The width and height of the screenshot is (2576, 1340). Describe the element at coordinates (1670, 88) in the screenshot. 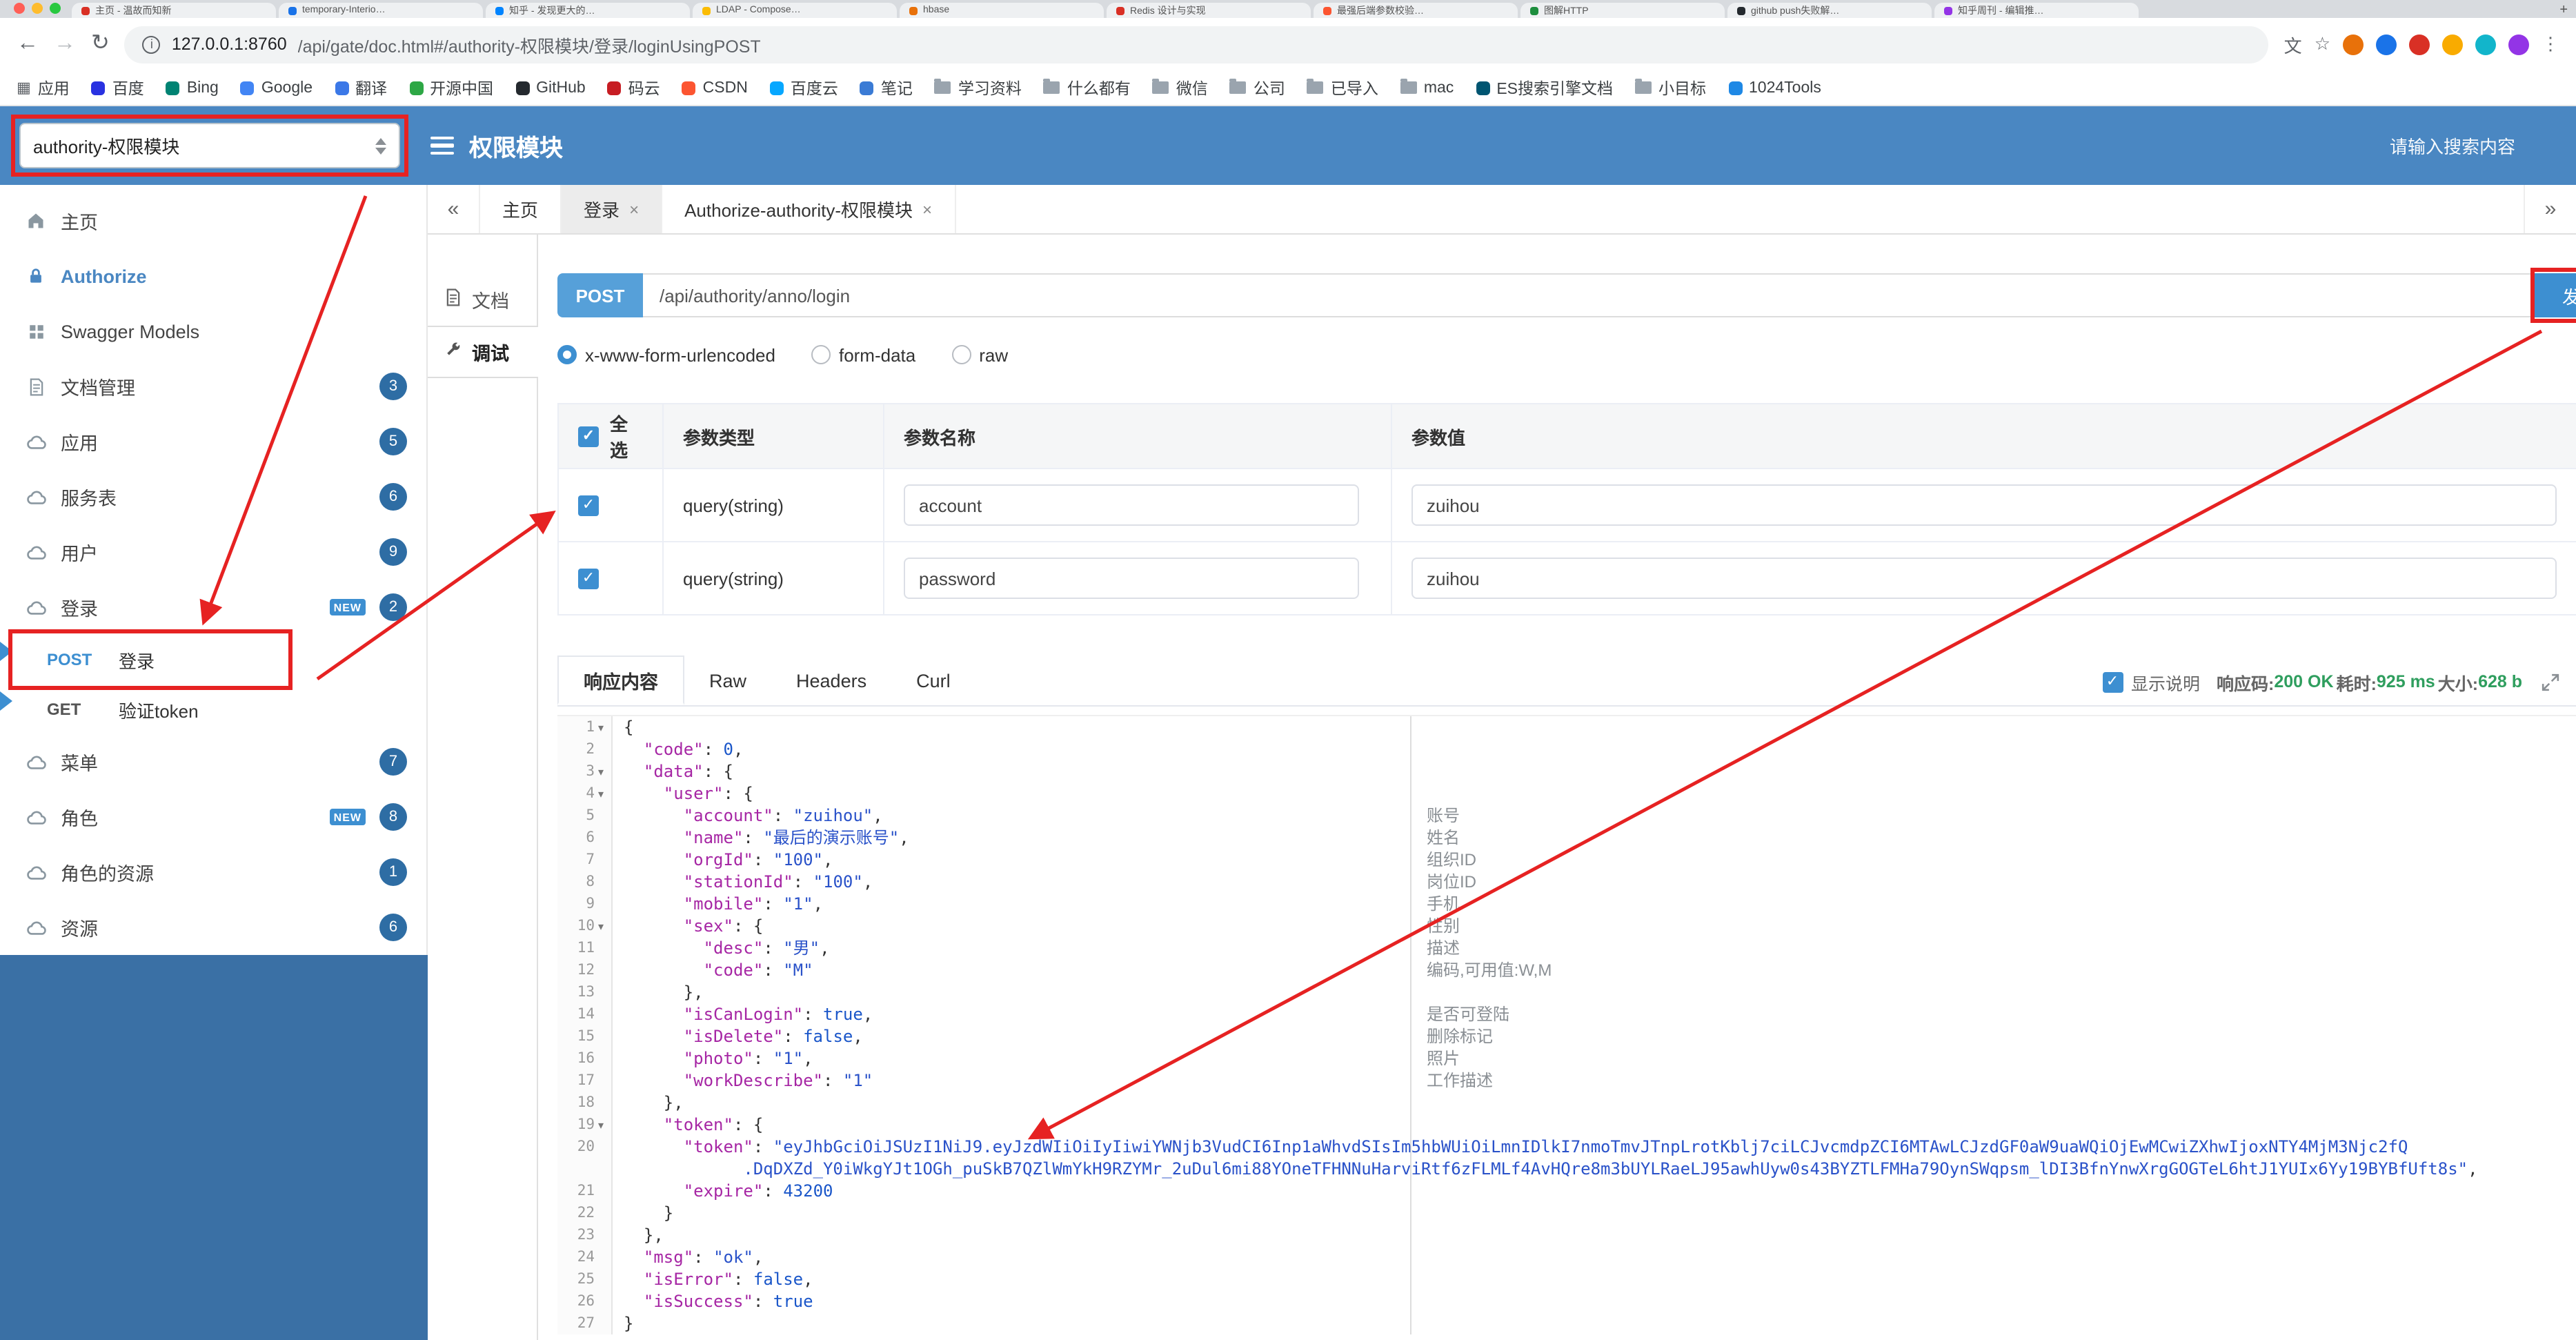

I see `bookmark-item: 小目标` at that location.